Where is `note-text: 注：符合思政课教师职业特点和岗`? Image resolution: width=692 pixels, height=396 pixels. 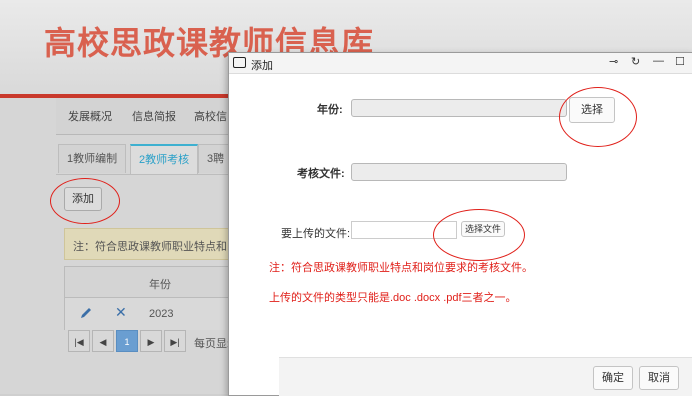
note-text: 注：符合思政课教师职业特点和岗 is located at coordinates (155, 247).